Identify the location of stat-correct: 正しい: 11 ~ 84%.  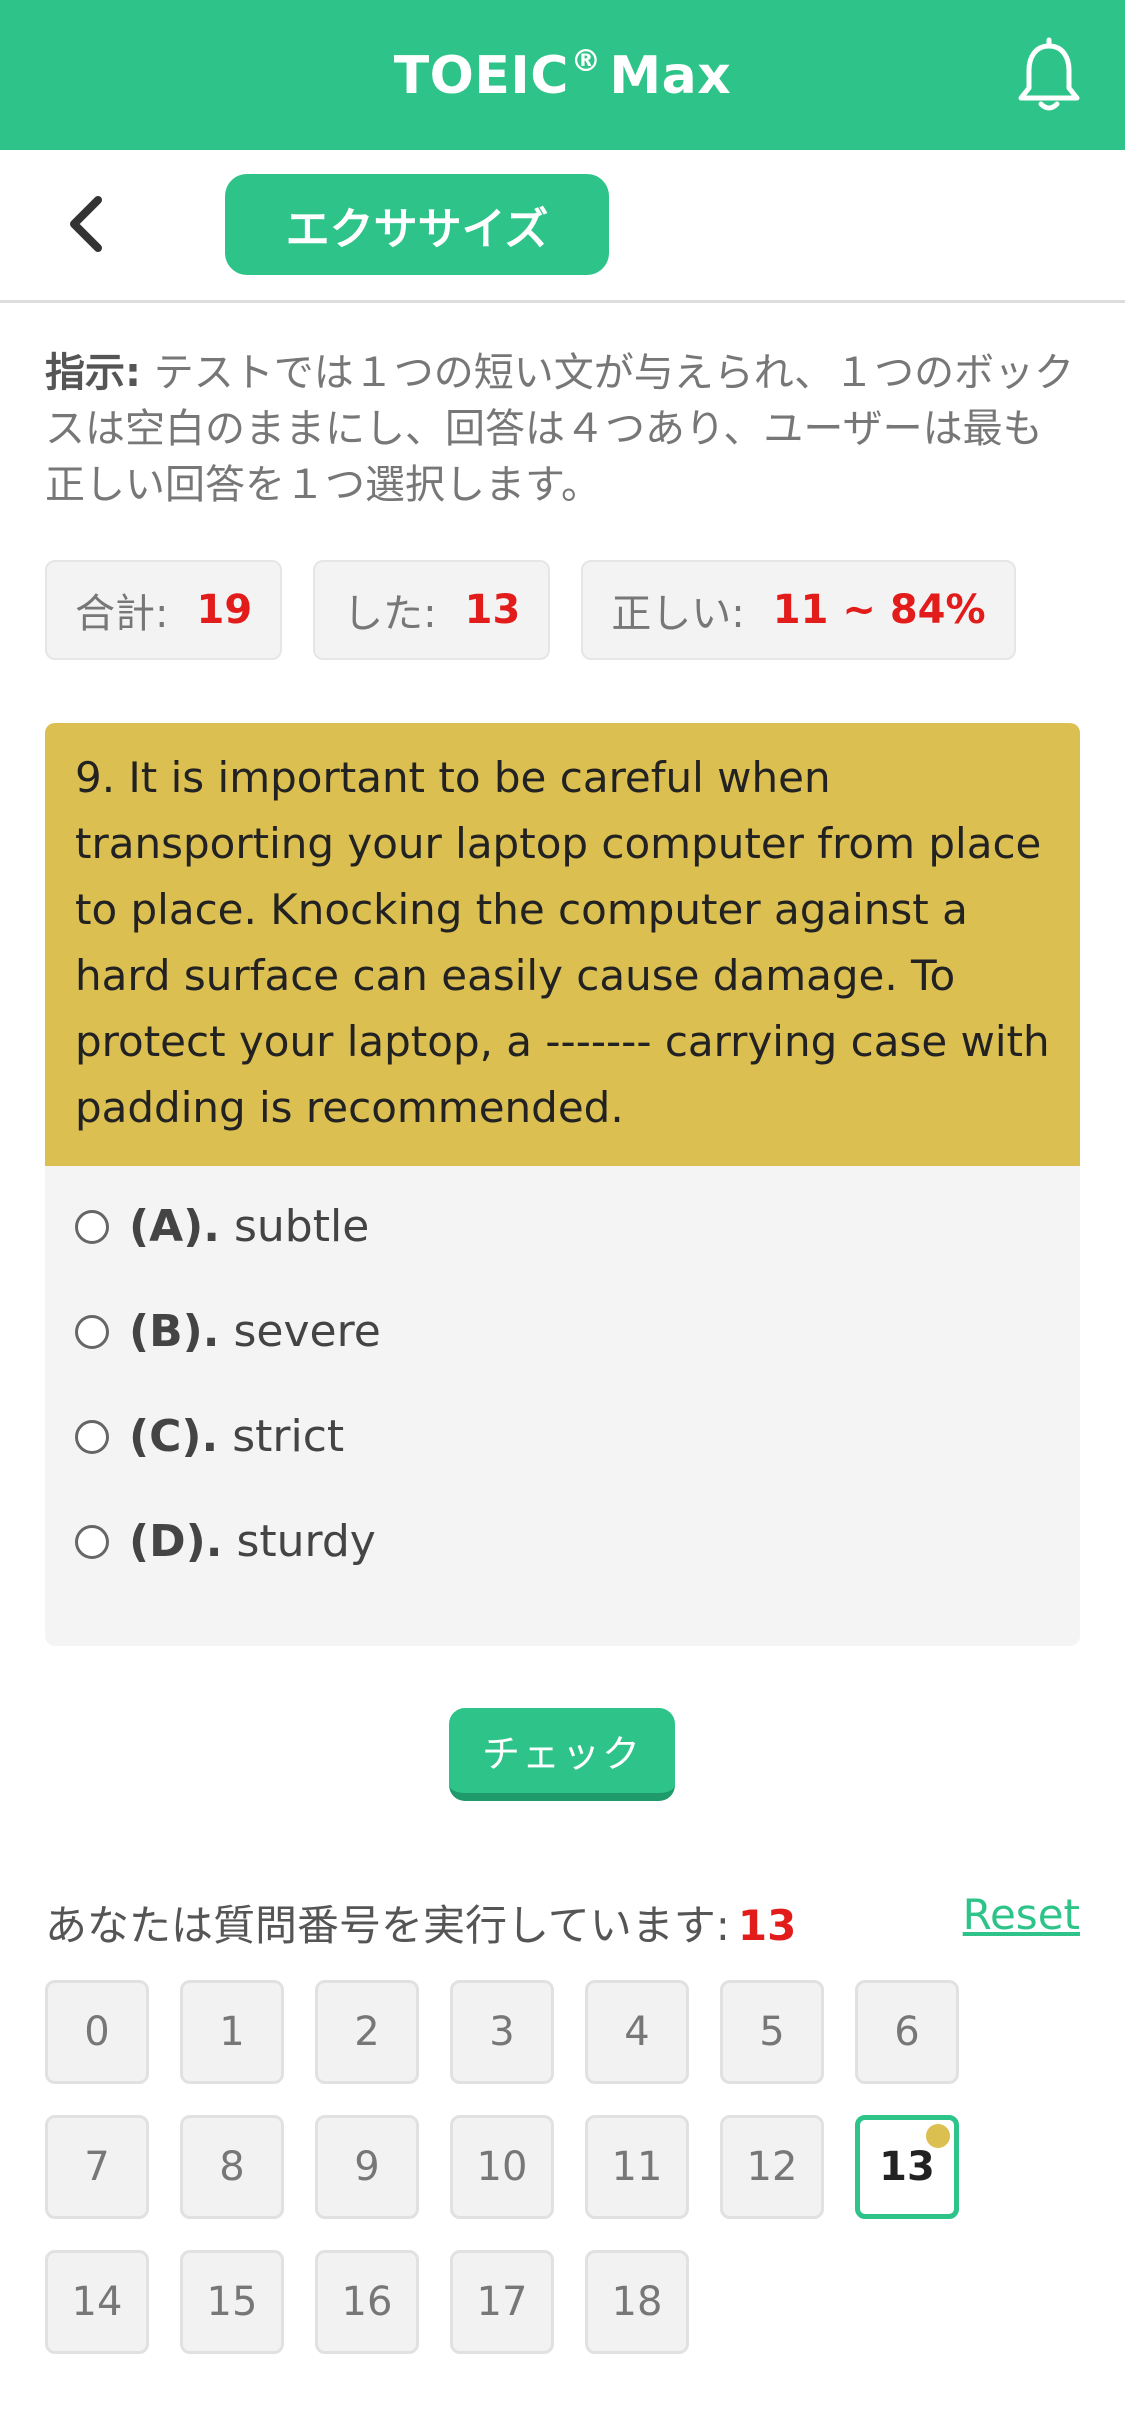
(798, 610).